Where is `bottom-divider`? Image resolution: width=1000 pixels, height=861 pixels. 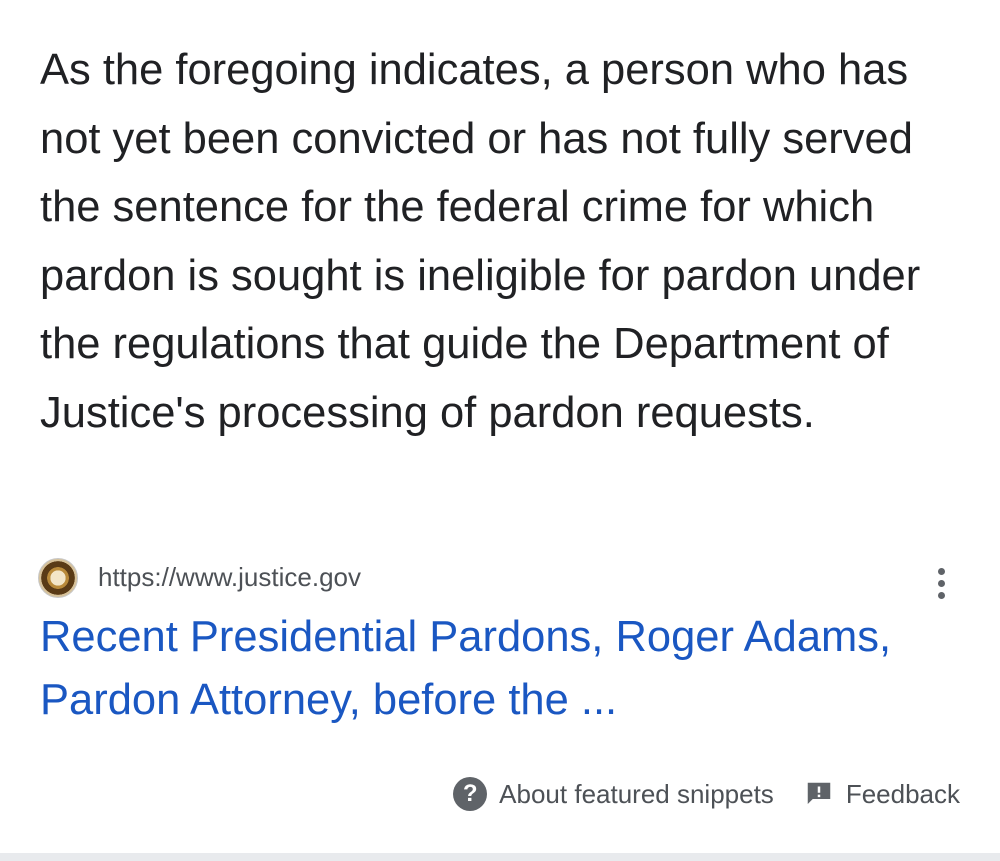
bottom-divider is located at coordinates (500, 857).